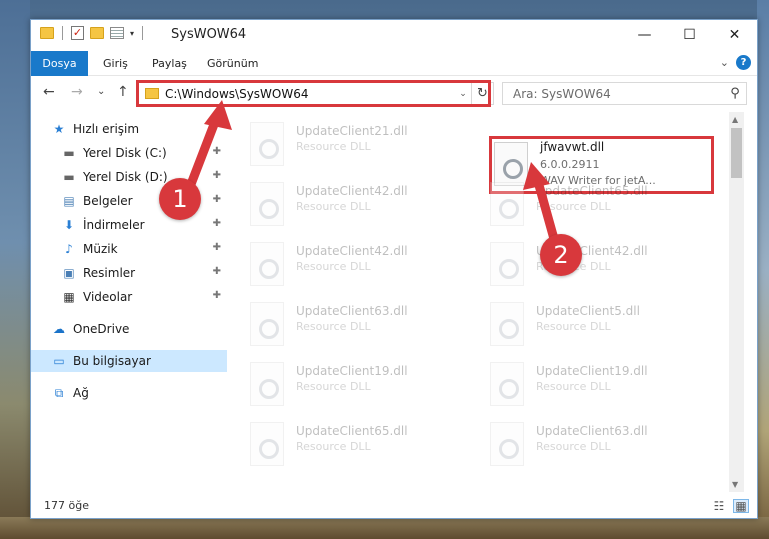  What do you see at coordinates (69, 249) in the screenshot?
I see `music-icon: ♪` at bounding box center [69, 249].